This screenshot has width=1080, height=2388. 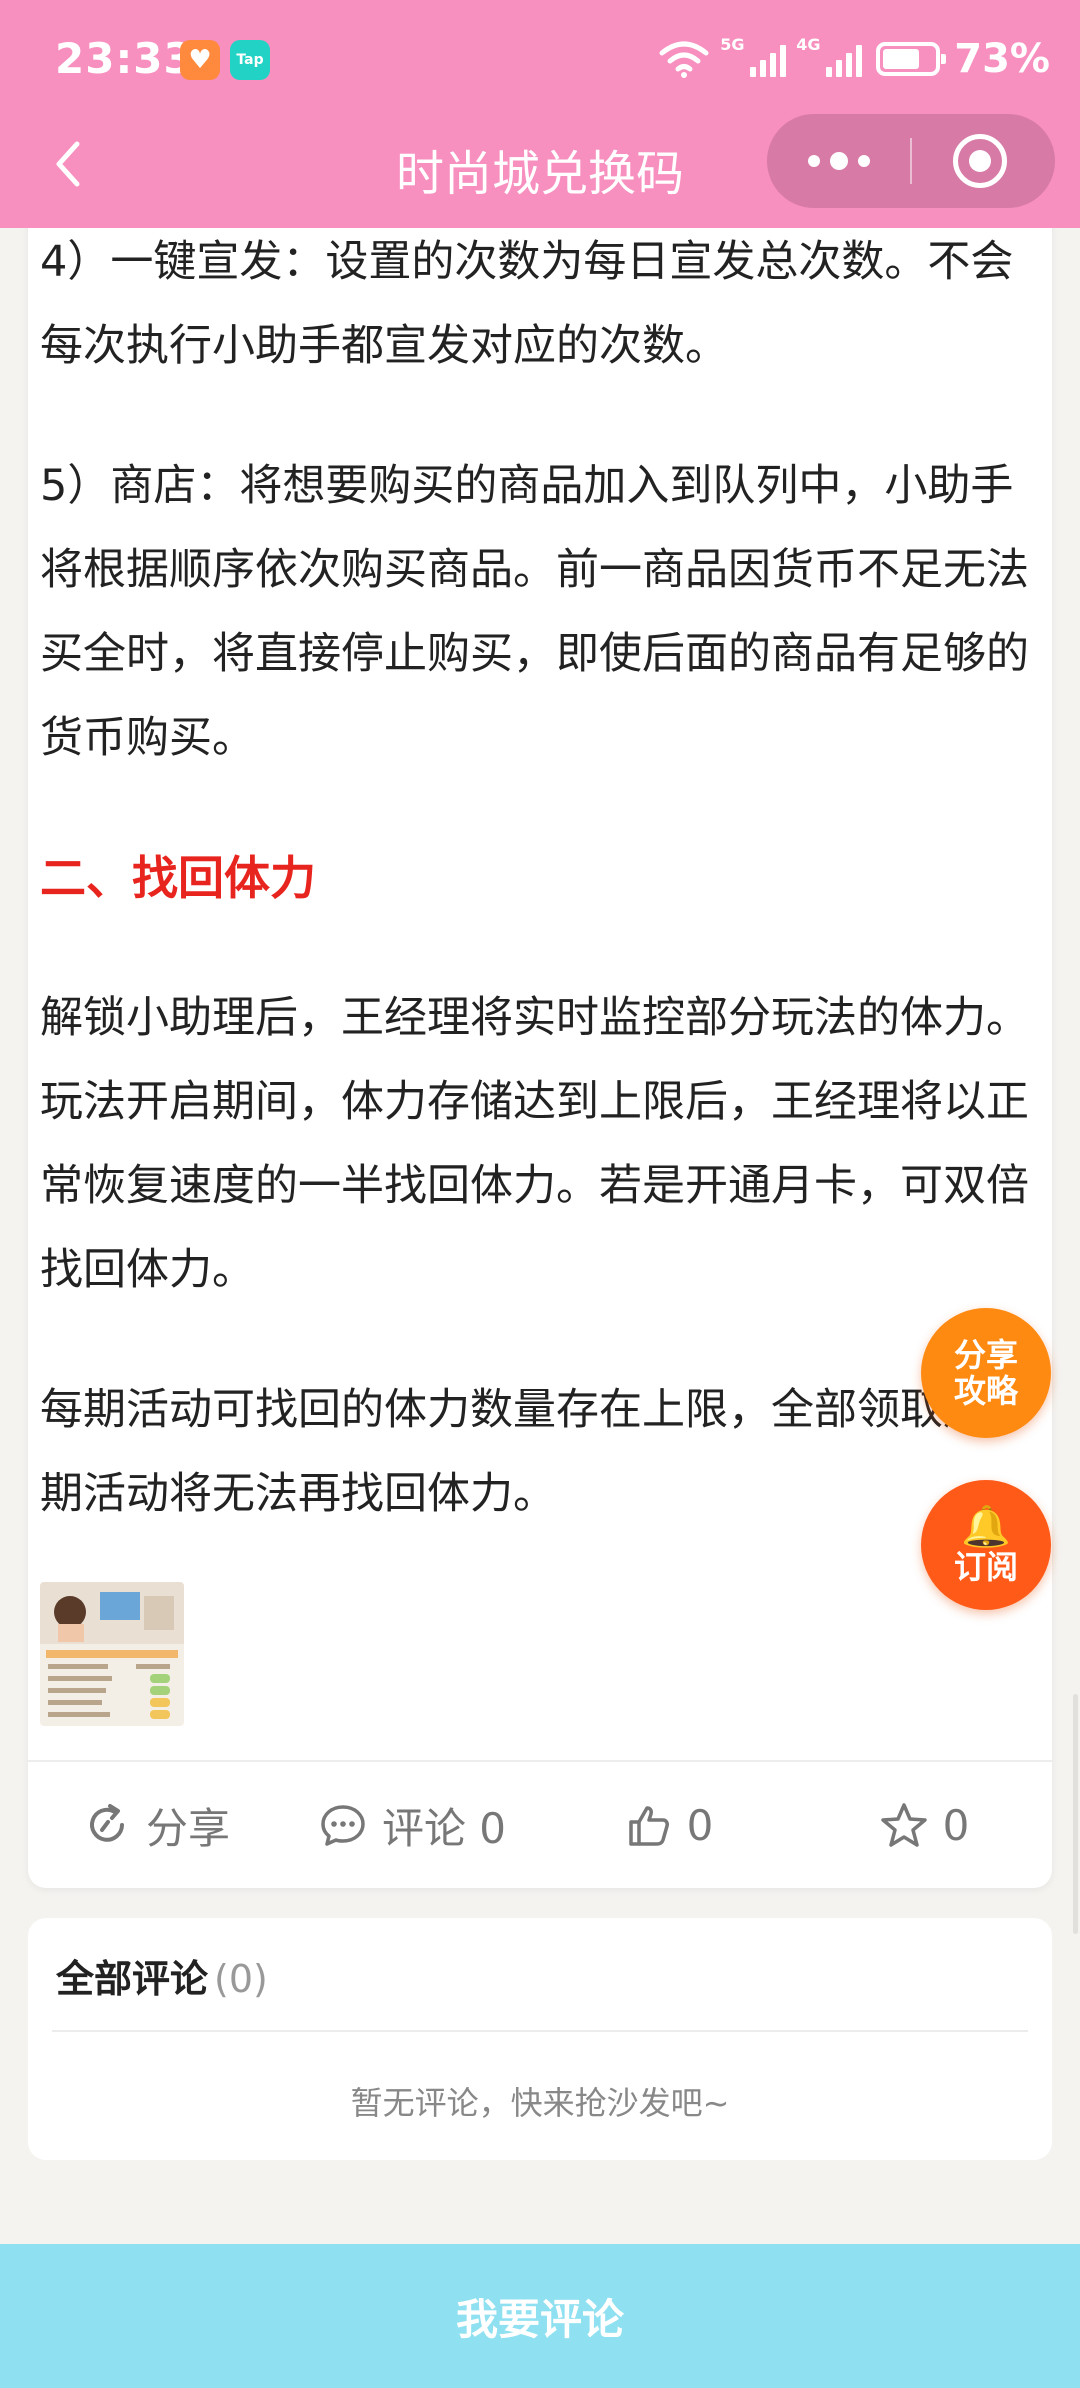 What do you see at coordinates (648, 1826) in the screenshot?
I see `thumbs-up-icon` at bounding box center [648, 1826].